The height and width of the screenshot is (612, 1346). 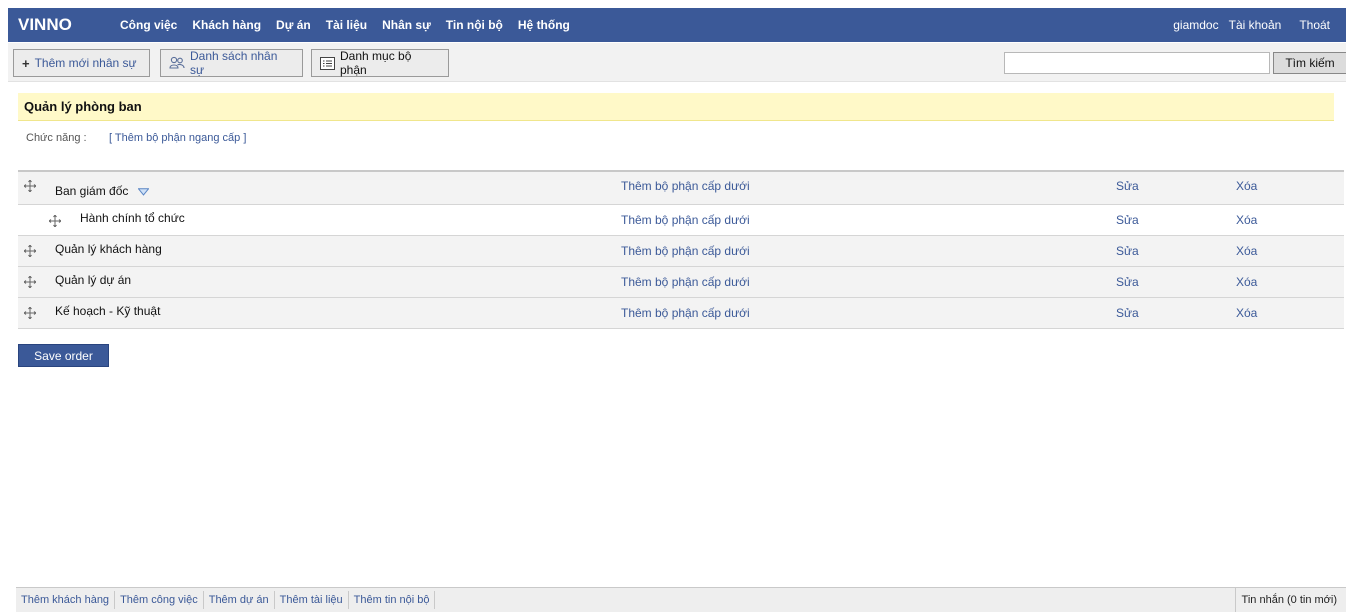 I want to click on dept-name: Quản lý dự án, so click(x=93, y=280).